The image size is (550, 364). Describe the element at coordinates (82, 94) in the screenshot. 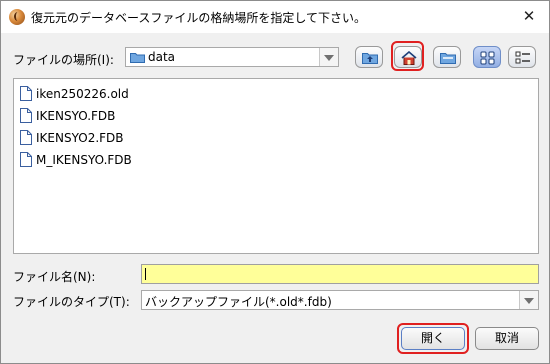

I see `file-name: iken250226.old` at that location.